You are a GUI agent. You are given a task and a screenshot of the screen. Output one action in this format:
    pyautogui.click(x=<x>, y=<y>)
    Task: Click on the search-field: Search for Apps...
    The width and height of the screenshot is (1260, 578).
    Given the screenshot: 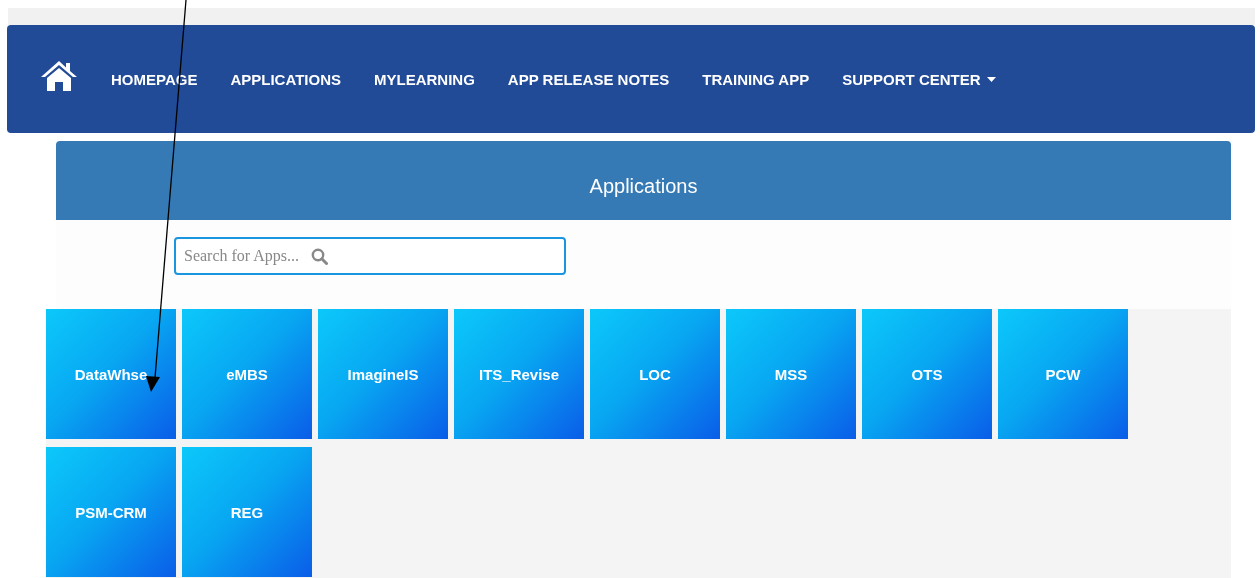 What is the action you would take?
    pyautogui.click(x=370, y=256)
    